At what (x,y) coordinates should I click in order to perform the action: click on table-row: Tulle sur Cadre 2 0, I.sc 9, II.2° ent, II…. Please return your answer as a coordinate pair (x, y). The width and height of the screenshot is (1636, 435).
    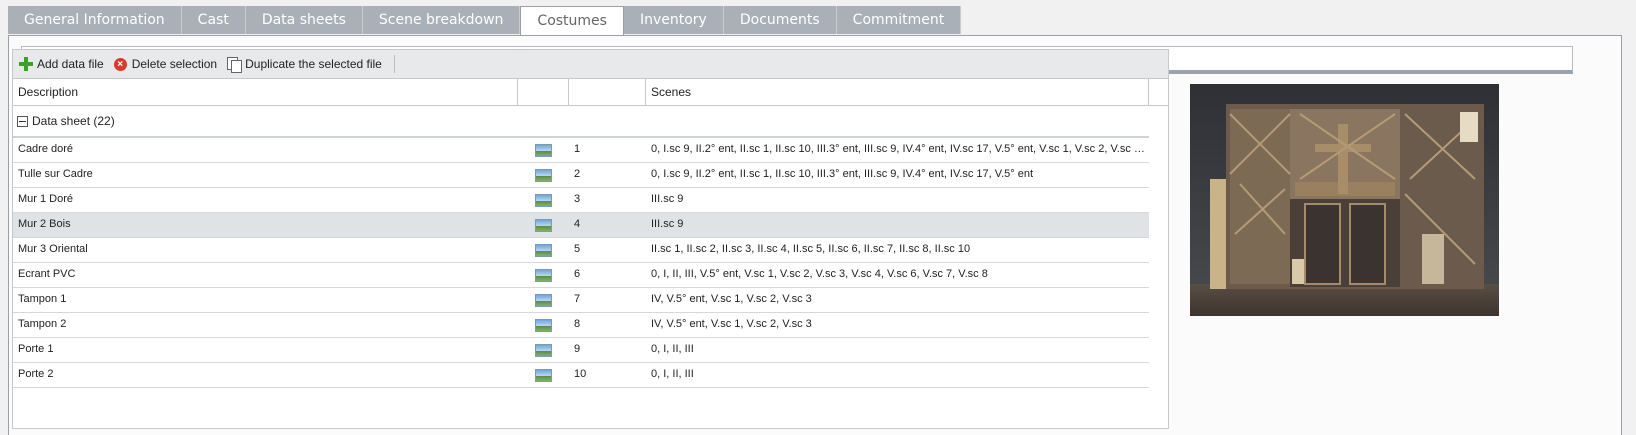
    Looking at the image, I should click on (581, 175).